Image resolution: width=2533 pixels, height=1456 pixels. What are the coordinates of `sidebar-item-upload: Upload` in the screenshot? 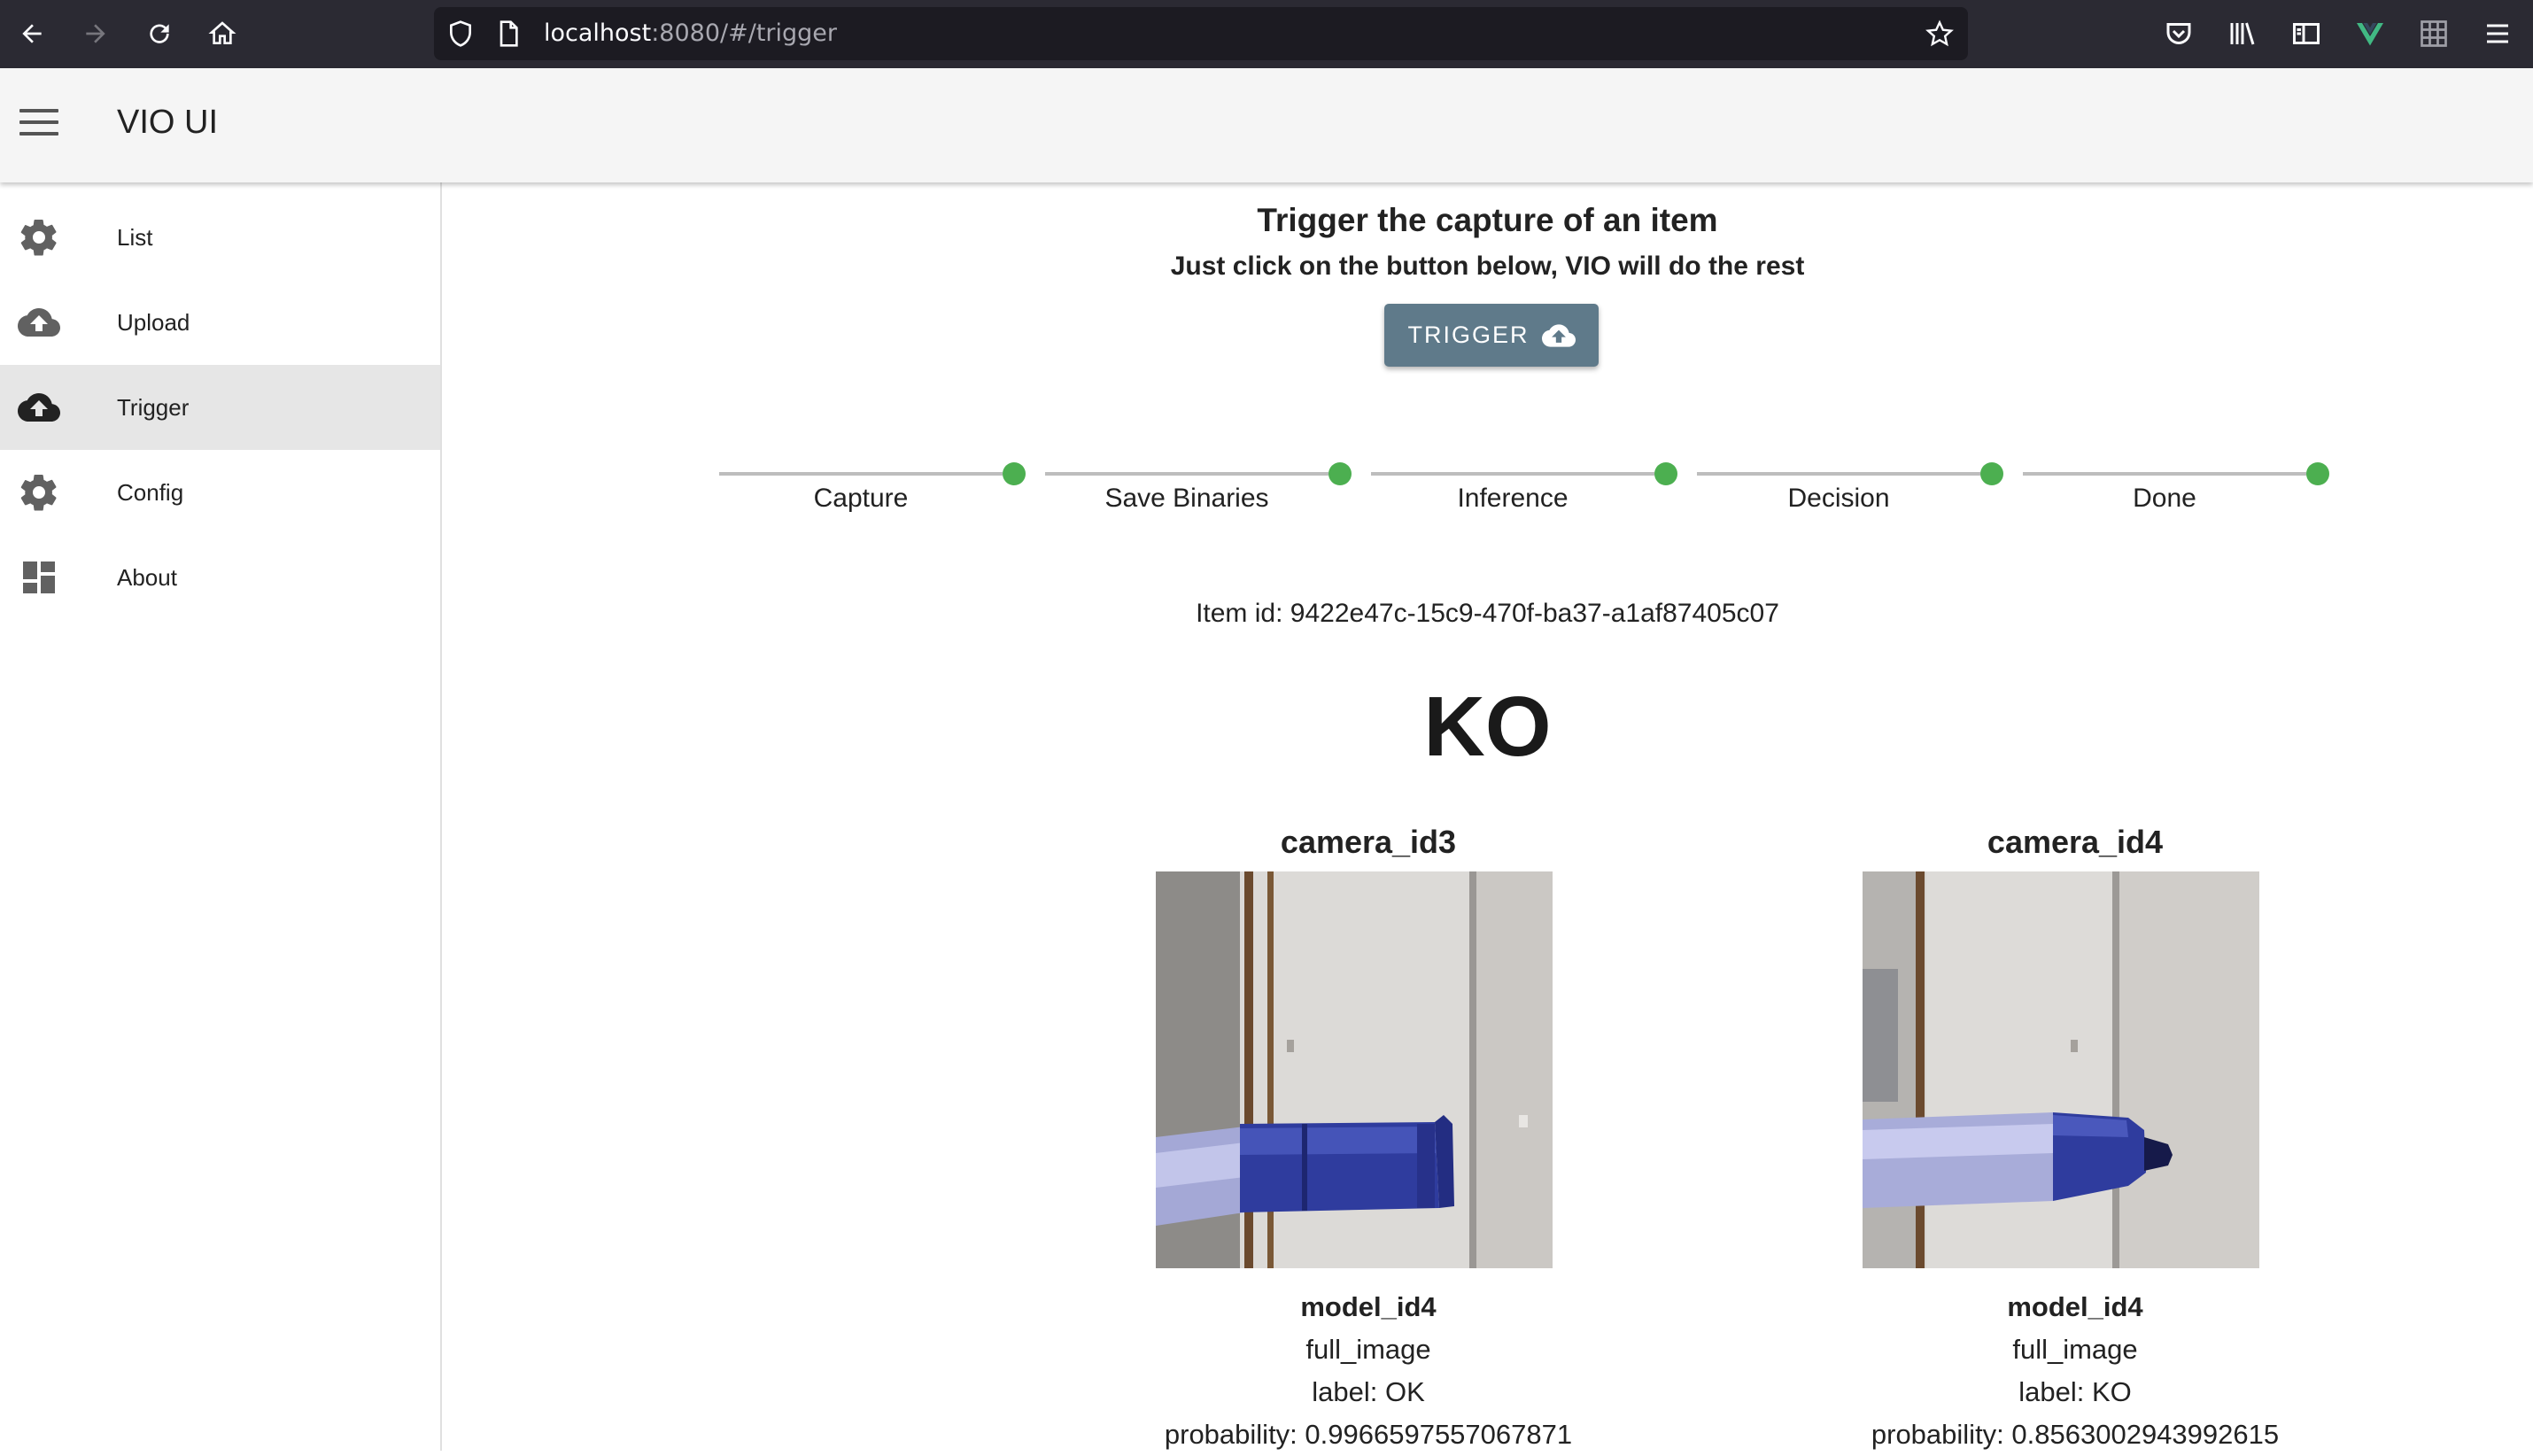 It's located at (220, 322).